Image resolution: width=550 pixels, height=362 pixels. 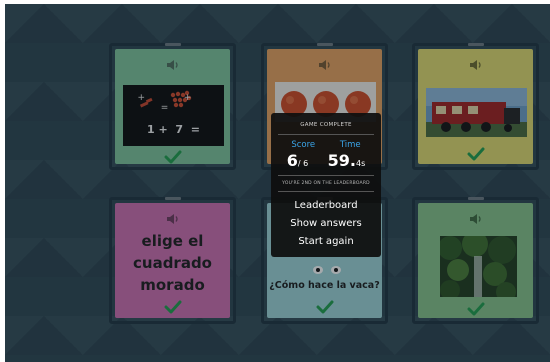 What do you see at coordinates (172, 285) in the screenshot?
I see `prompt-line-3: morado` at bounding box center [172, 285].